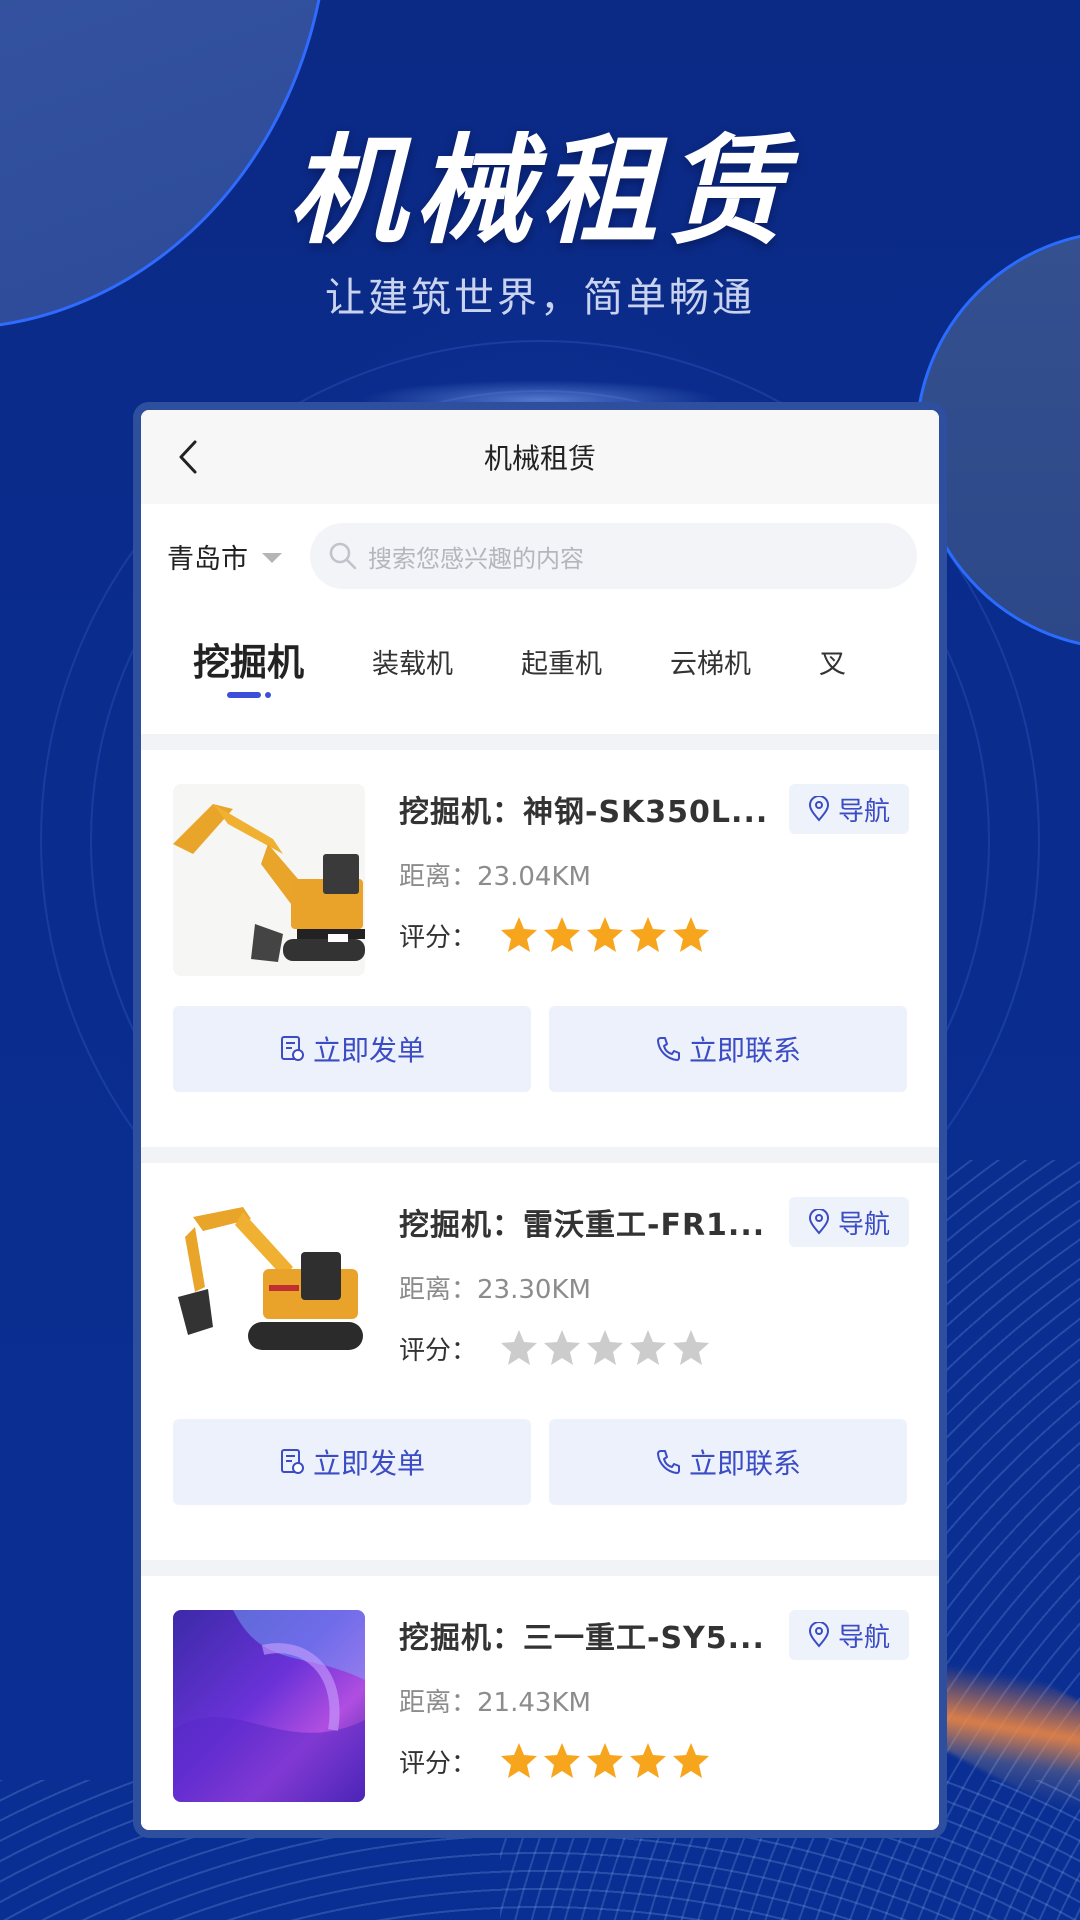  I want to click on search-input: 搜索您感兴趣的内容, so click(613, 556).